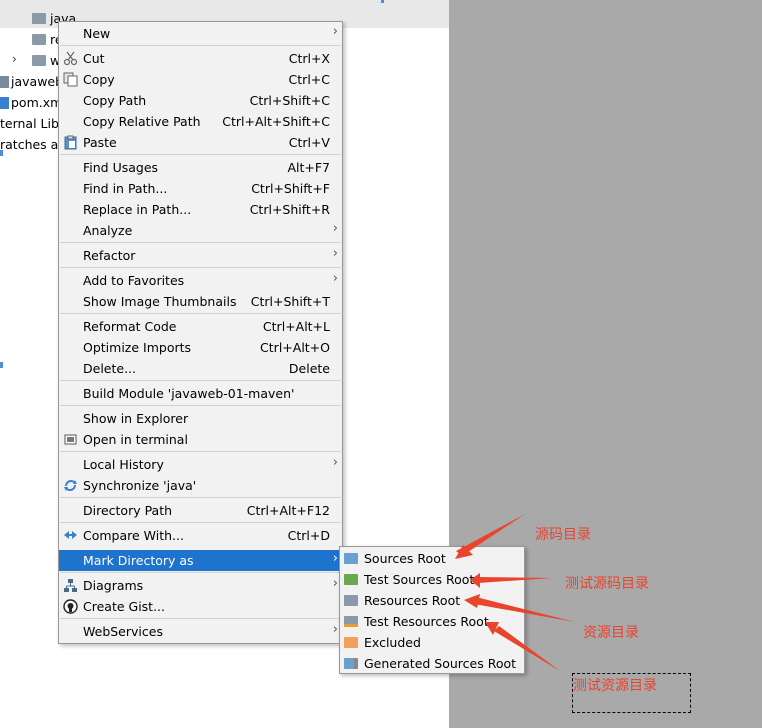 The height and width of the screenshot is (728, 762). Describe the element at coordinates (351, 579) in the screenshot. I see `test-sources-root-folder-icon` at that location.